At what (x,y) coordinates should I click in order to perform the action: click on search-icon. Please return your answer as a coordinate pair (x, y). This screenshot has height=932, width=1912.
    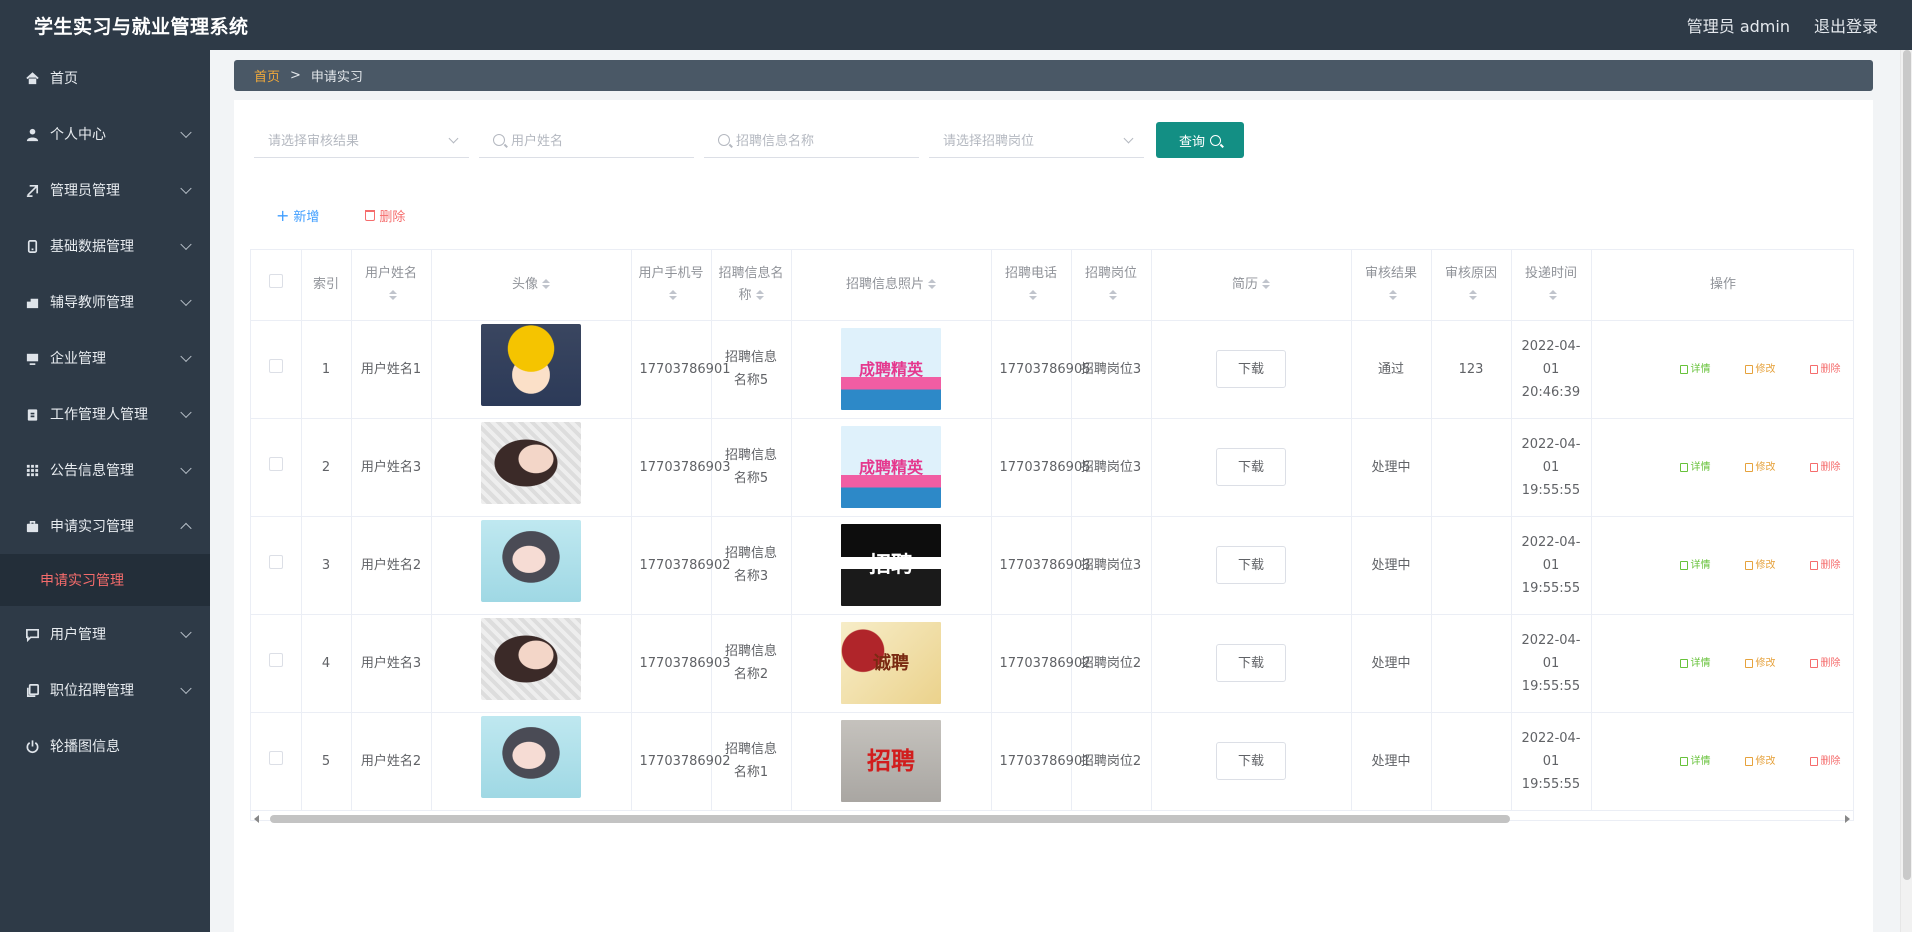
    Looking at the image, I should click on (1215, 140).